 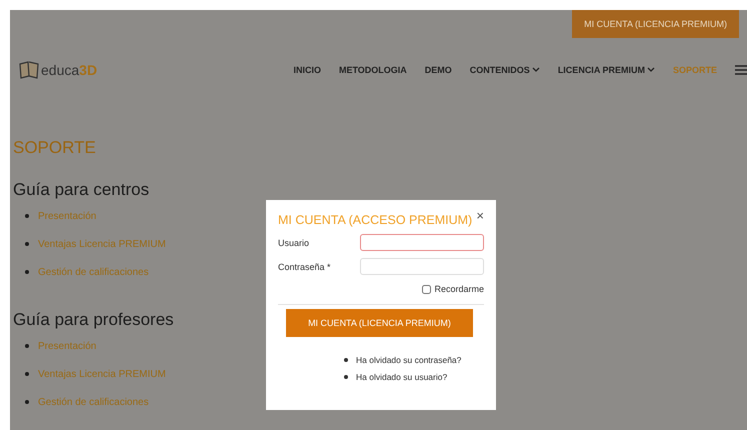 I want to click on forgot-link: Ha olvidado su contraseña?, so click(x=409, y=359).